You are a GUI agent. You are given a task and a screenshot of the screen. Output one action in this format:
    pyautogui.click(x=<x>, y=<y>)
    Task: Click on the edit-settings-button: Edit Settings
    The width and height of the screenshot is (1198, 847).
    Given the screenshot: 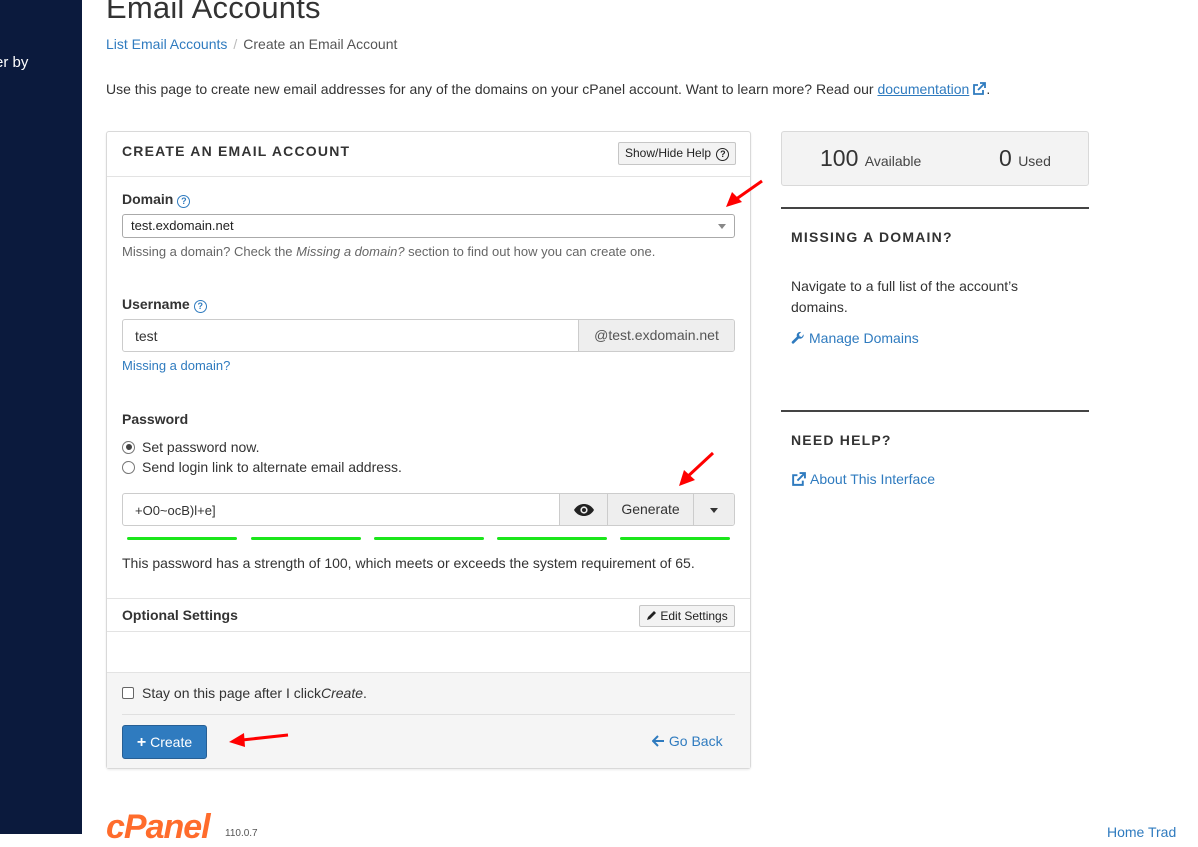 What is the action you would take?
    pyautogui.click(x=687, y=616)
    